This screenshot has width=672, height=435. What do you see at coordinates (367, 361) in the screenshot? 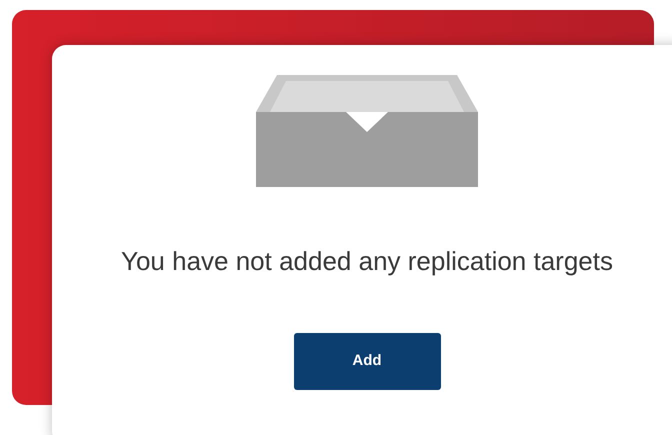
I see `add-button: Add` at bounding box center [367, 361].